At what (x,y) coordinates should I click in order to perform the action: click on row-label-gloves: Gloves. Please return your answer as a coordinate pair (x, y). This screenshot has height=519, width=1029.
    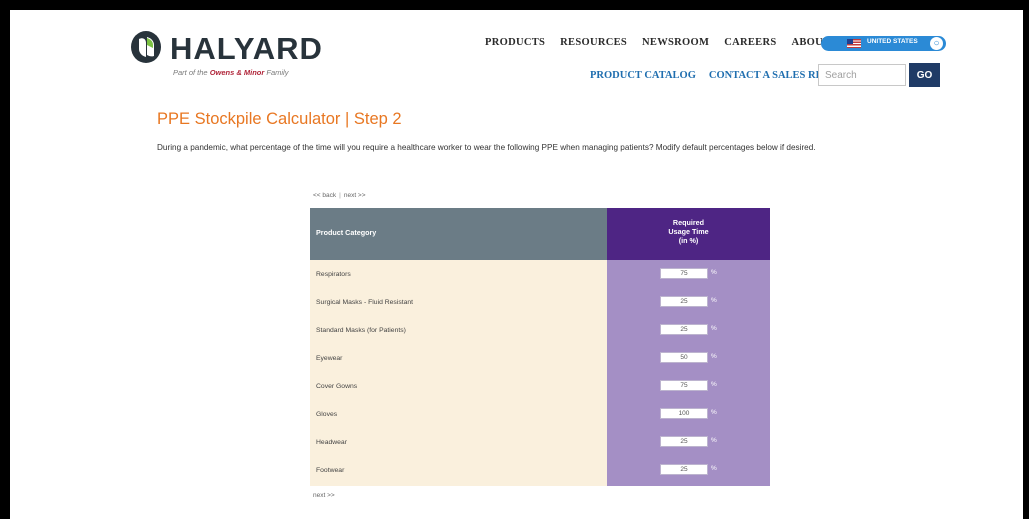
    Looking at the image, I should click on (327, 414).